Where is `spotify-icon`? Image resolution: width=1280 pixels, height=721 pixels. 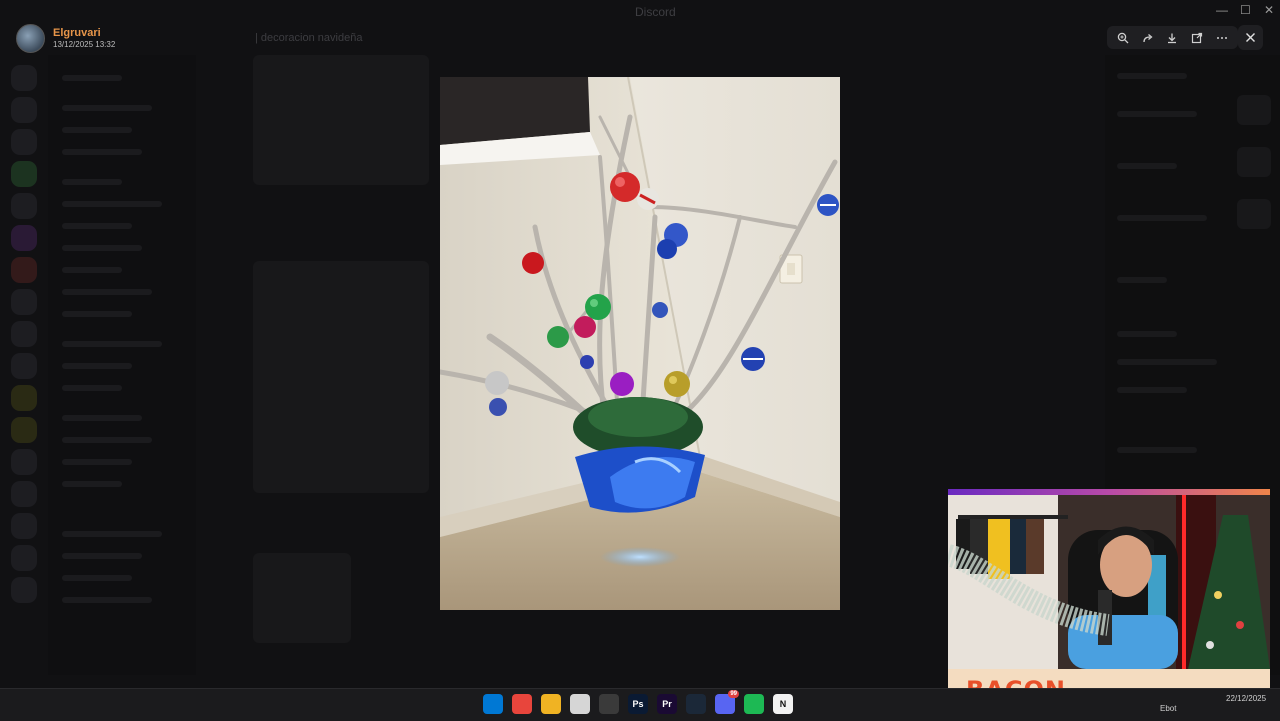
spotify-icon is located at coordinates (754, 704).